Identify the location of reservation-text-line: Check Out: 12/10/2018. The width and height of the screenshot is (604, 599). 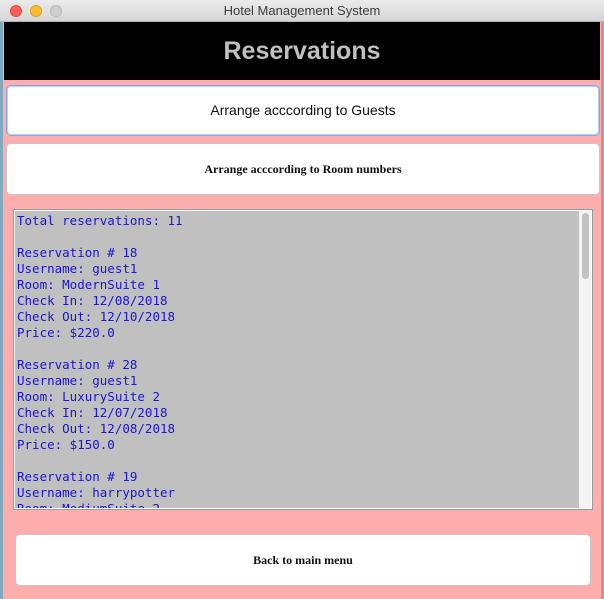
(96, 316).